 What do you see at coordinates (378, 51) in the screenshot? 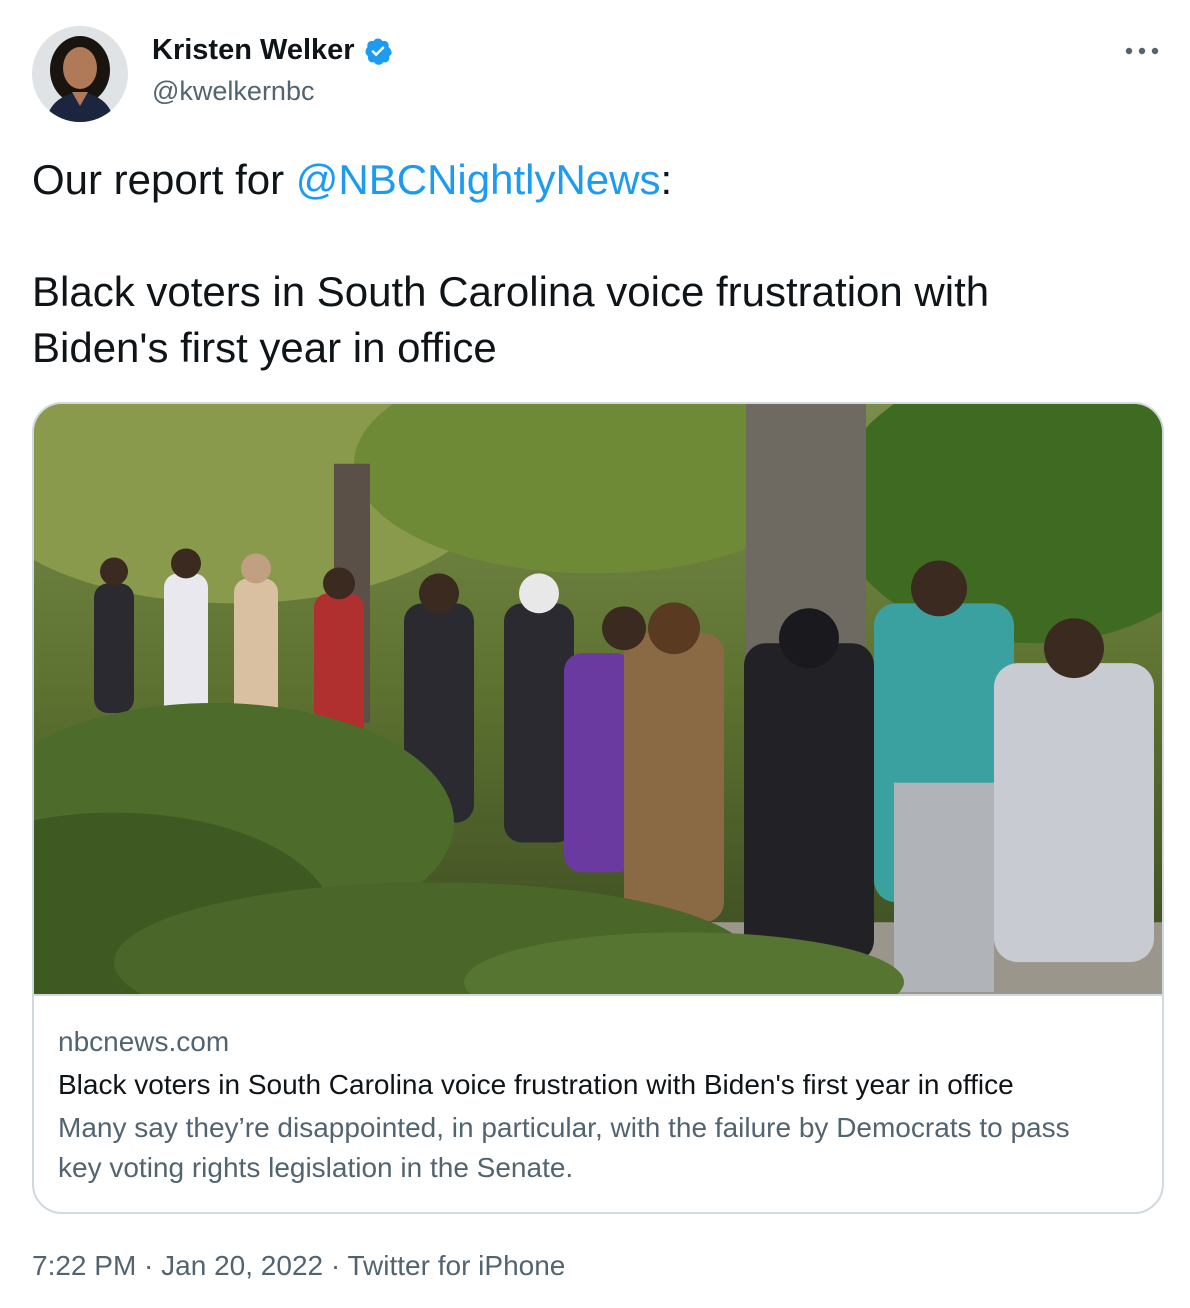
I see `verified-badge-icon` at bounding box center [378, 51].